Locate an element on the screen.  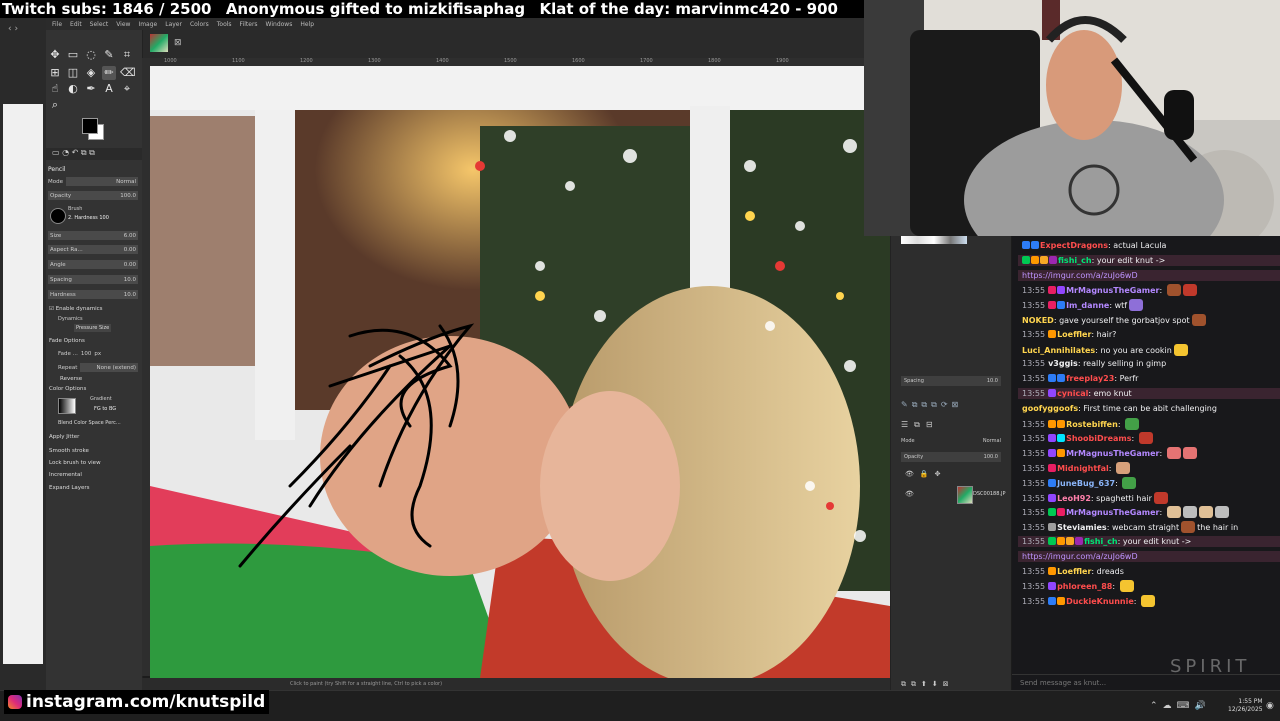
brush-spacing-slider: Spacing 10.0 is located at coordinates (951, 381).